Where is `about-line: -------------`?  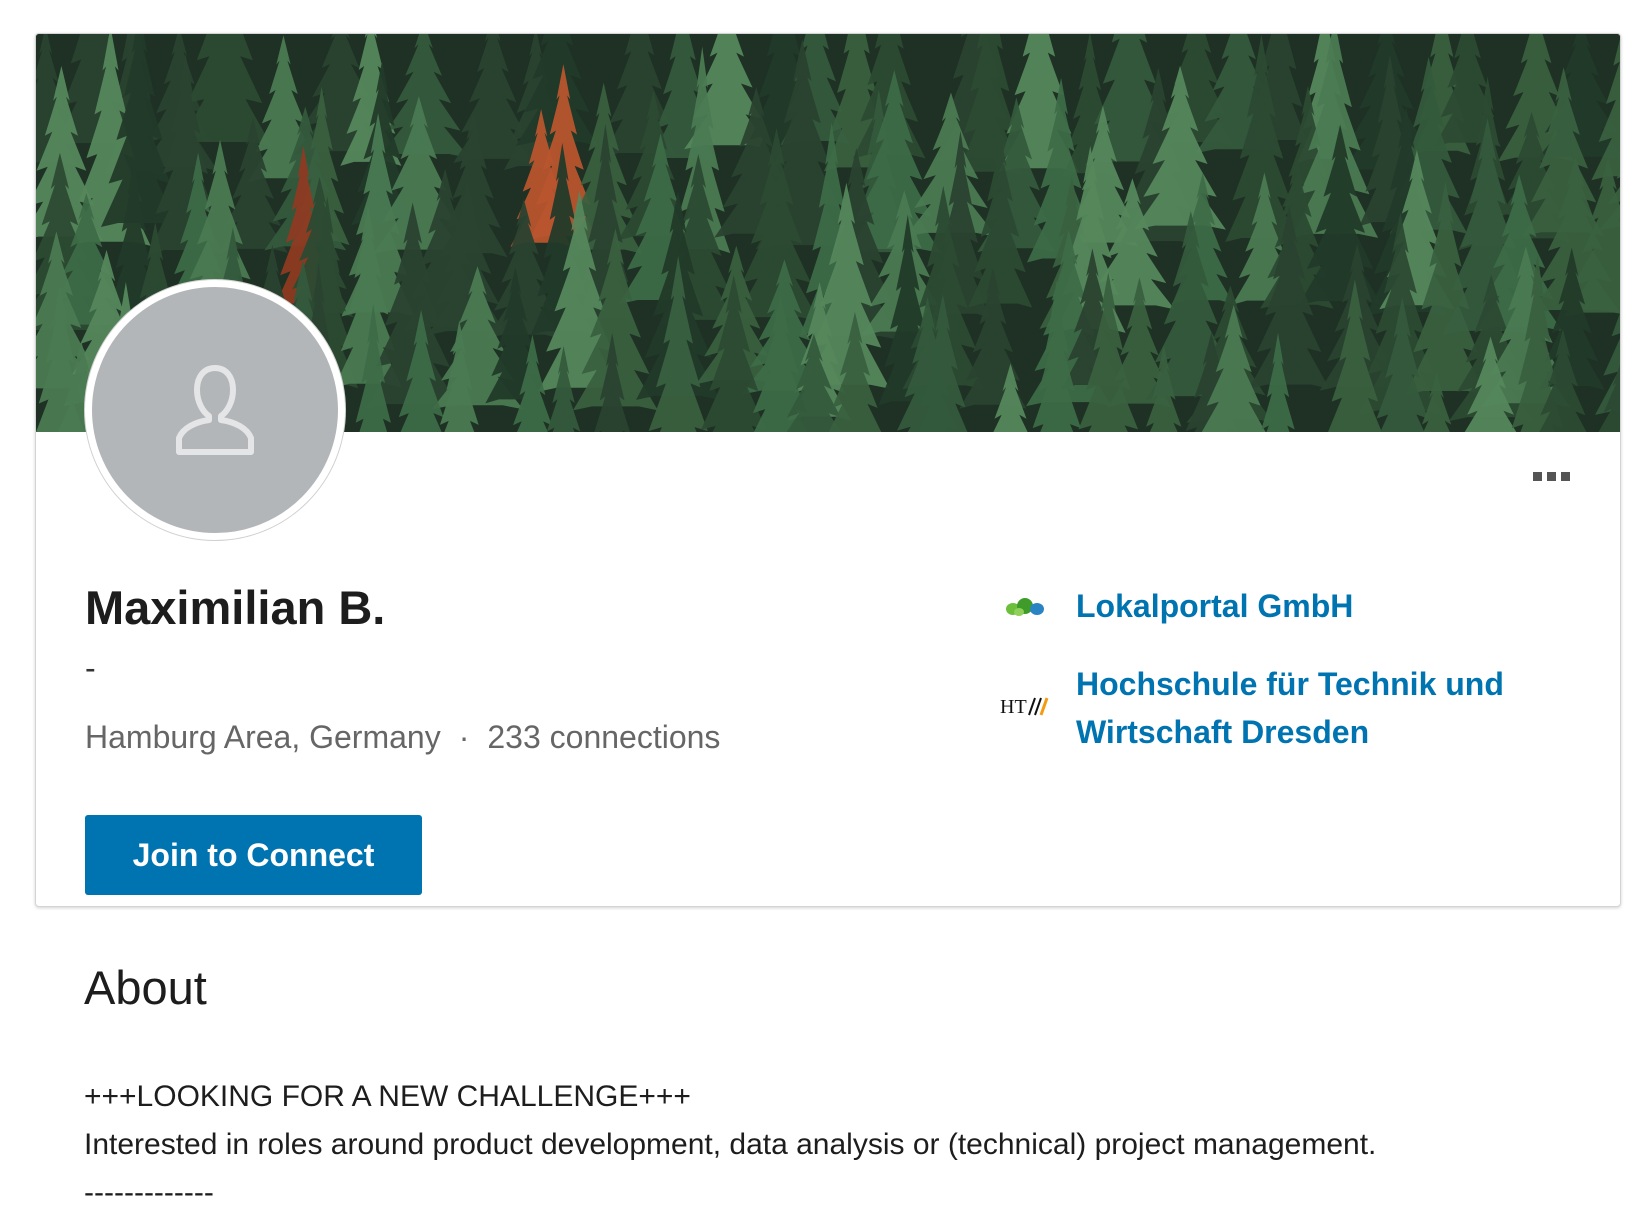 about-line: ------------- is located at coordinates (149, 1192).